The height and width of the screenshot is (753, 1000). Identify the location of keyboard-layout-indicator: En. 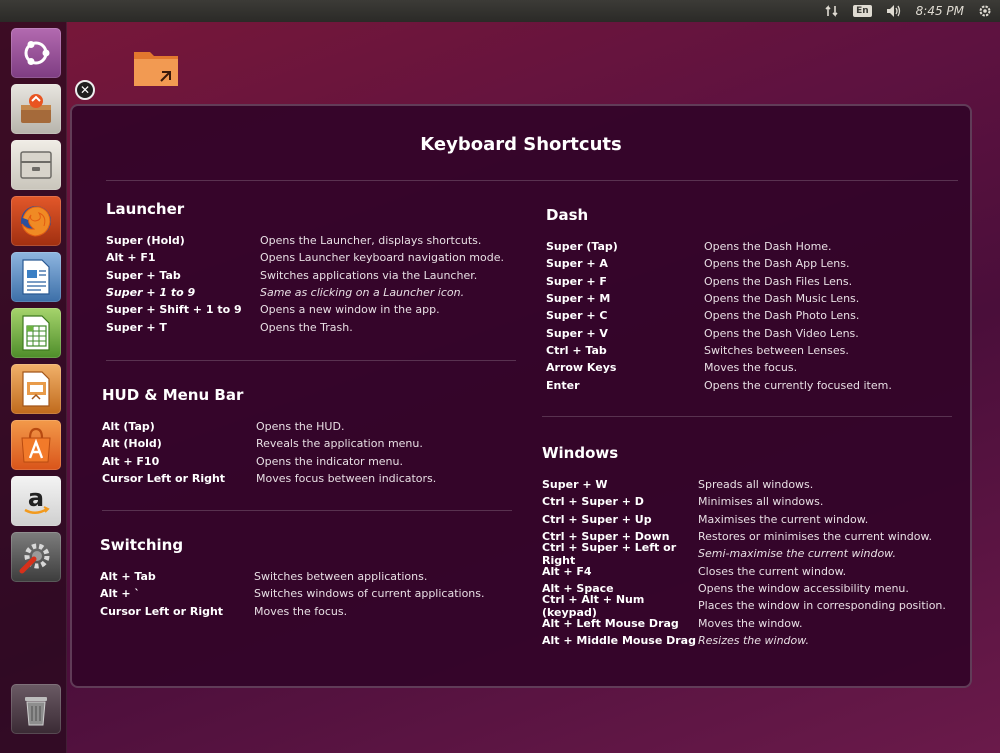
(862, 11).